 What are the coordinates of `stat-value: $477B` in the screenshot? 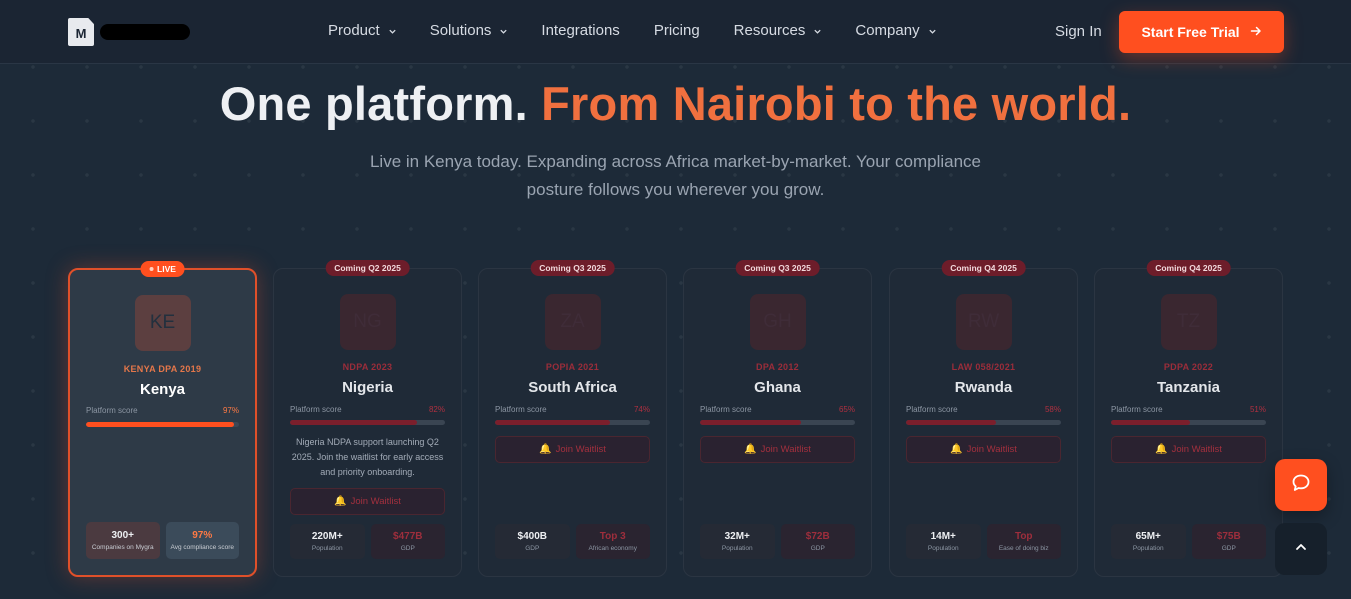 It's located at (408, 536).